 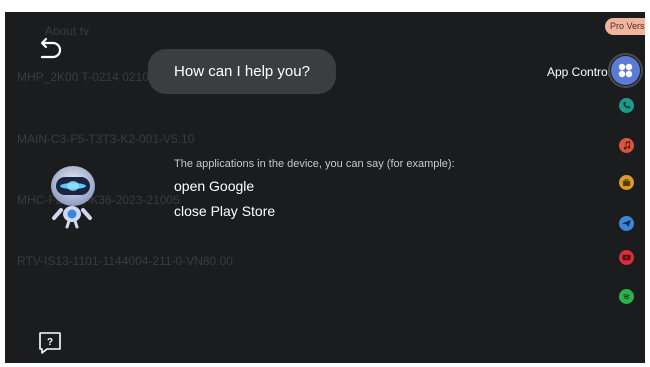 What do you see at coordinates (225, 211) in the screenshot?
I see `example-command: close Play Store` at bounding box center [225, 211].